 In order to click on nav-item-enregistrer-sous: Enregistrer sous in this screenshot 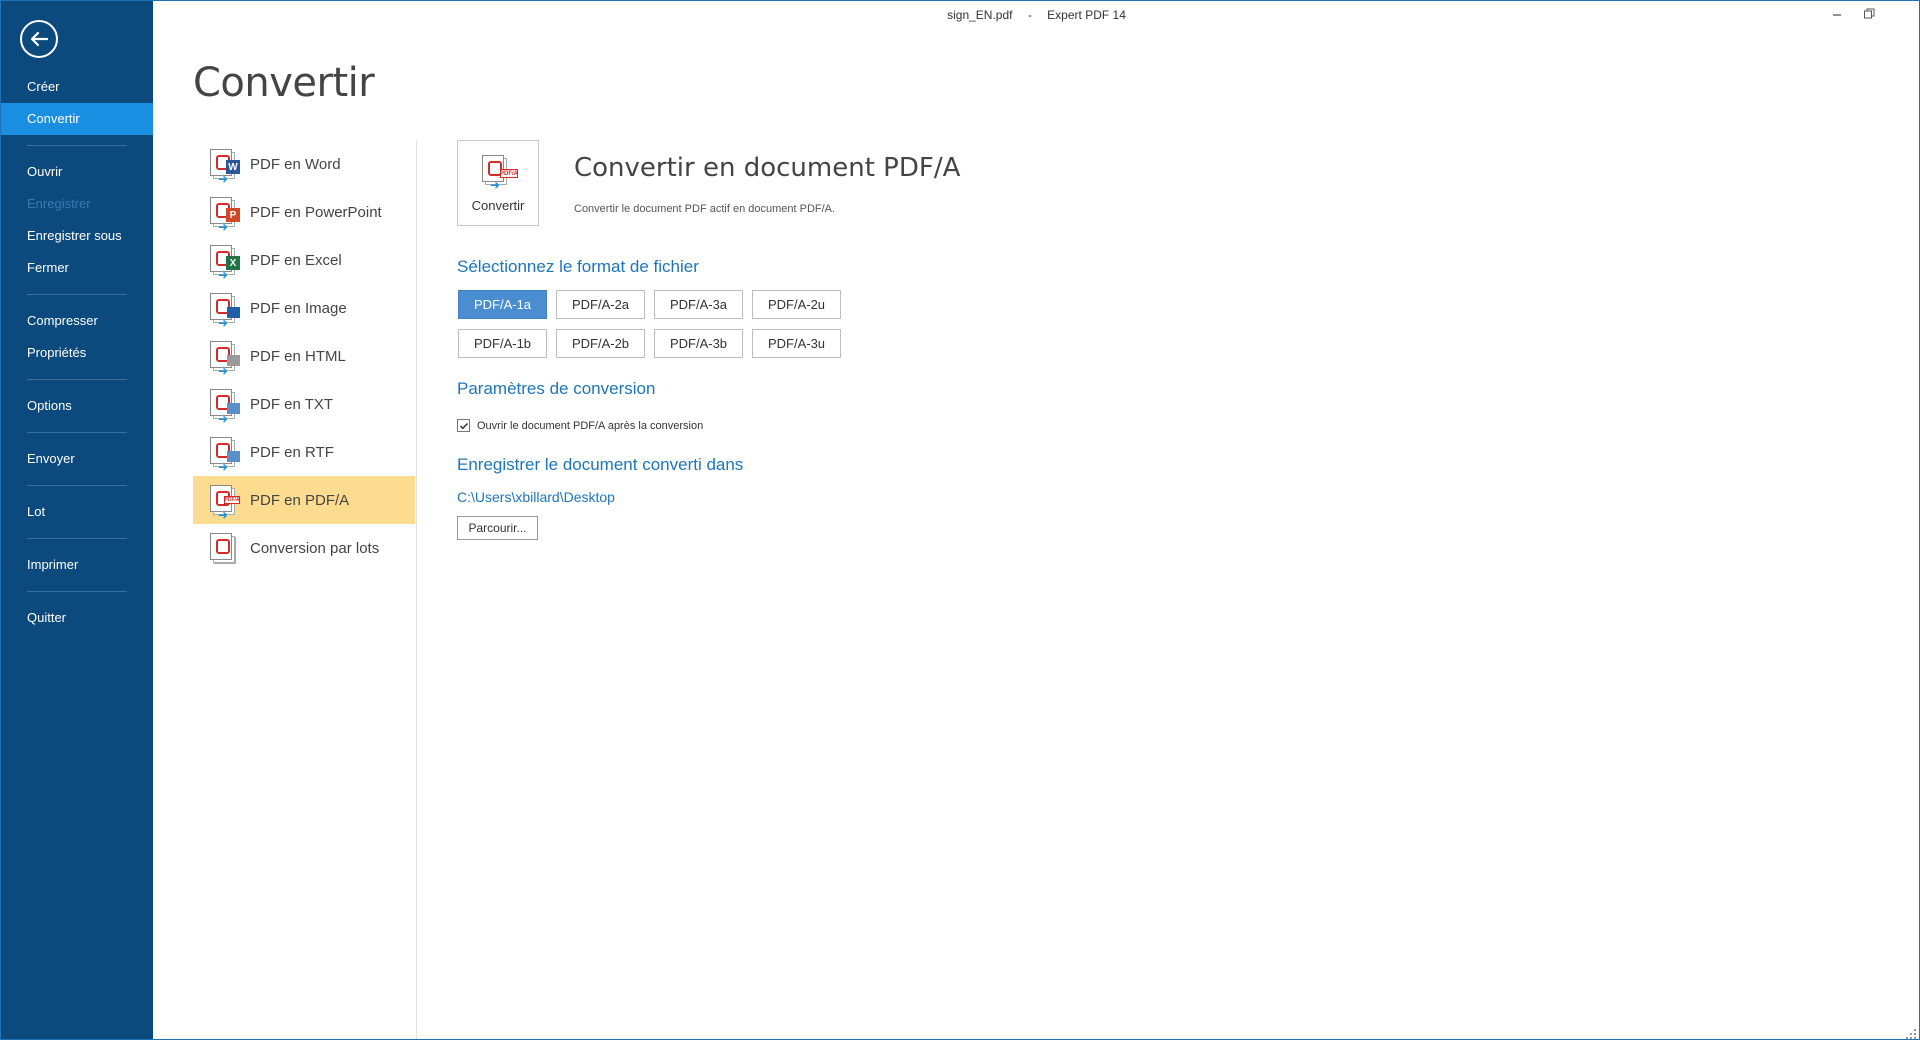, I will do `click(76, 236)`.